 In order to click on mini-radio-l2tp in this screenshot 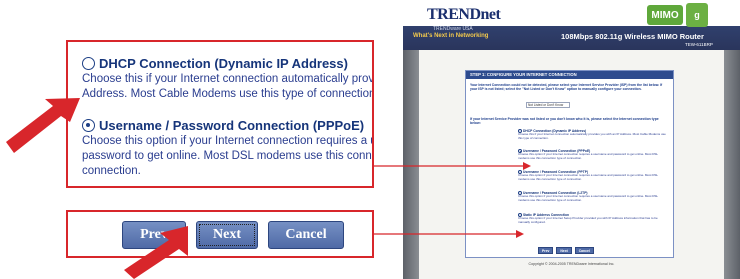, I will do `click(520, 193)`.